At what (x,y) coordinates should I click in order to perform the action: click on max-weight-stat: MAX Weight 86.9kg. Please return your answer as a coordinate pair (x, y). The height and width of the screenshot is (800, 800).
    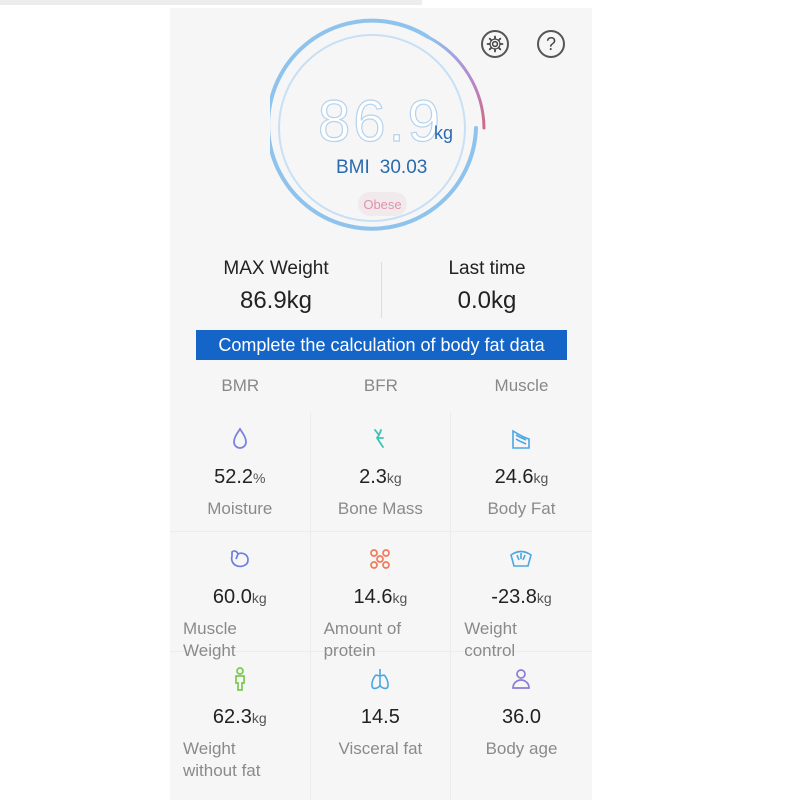
    Looking at the image, I should click on (276, 286).